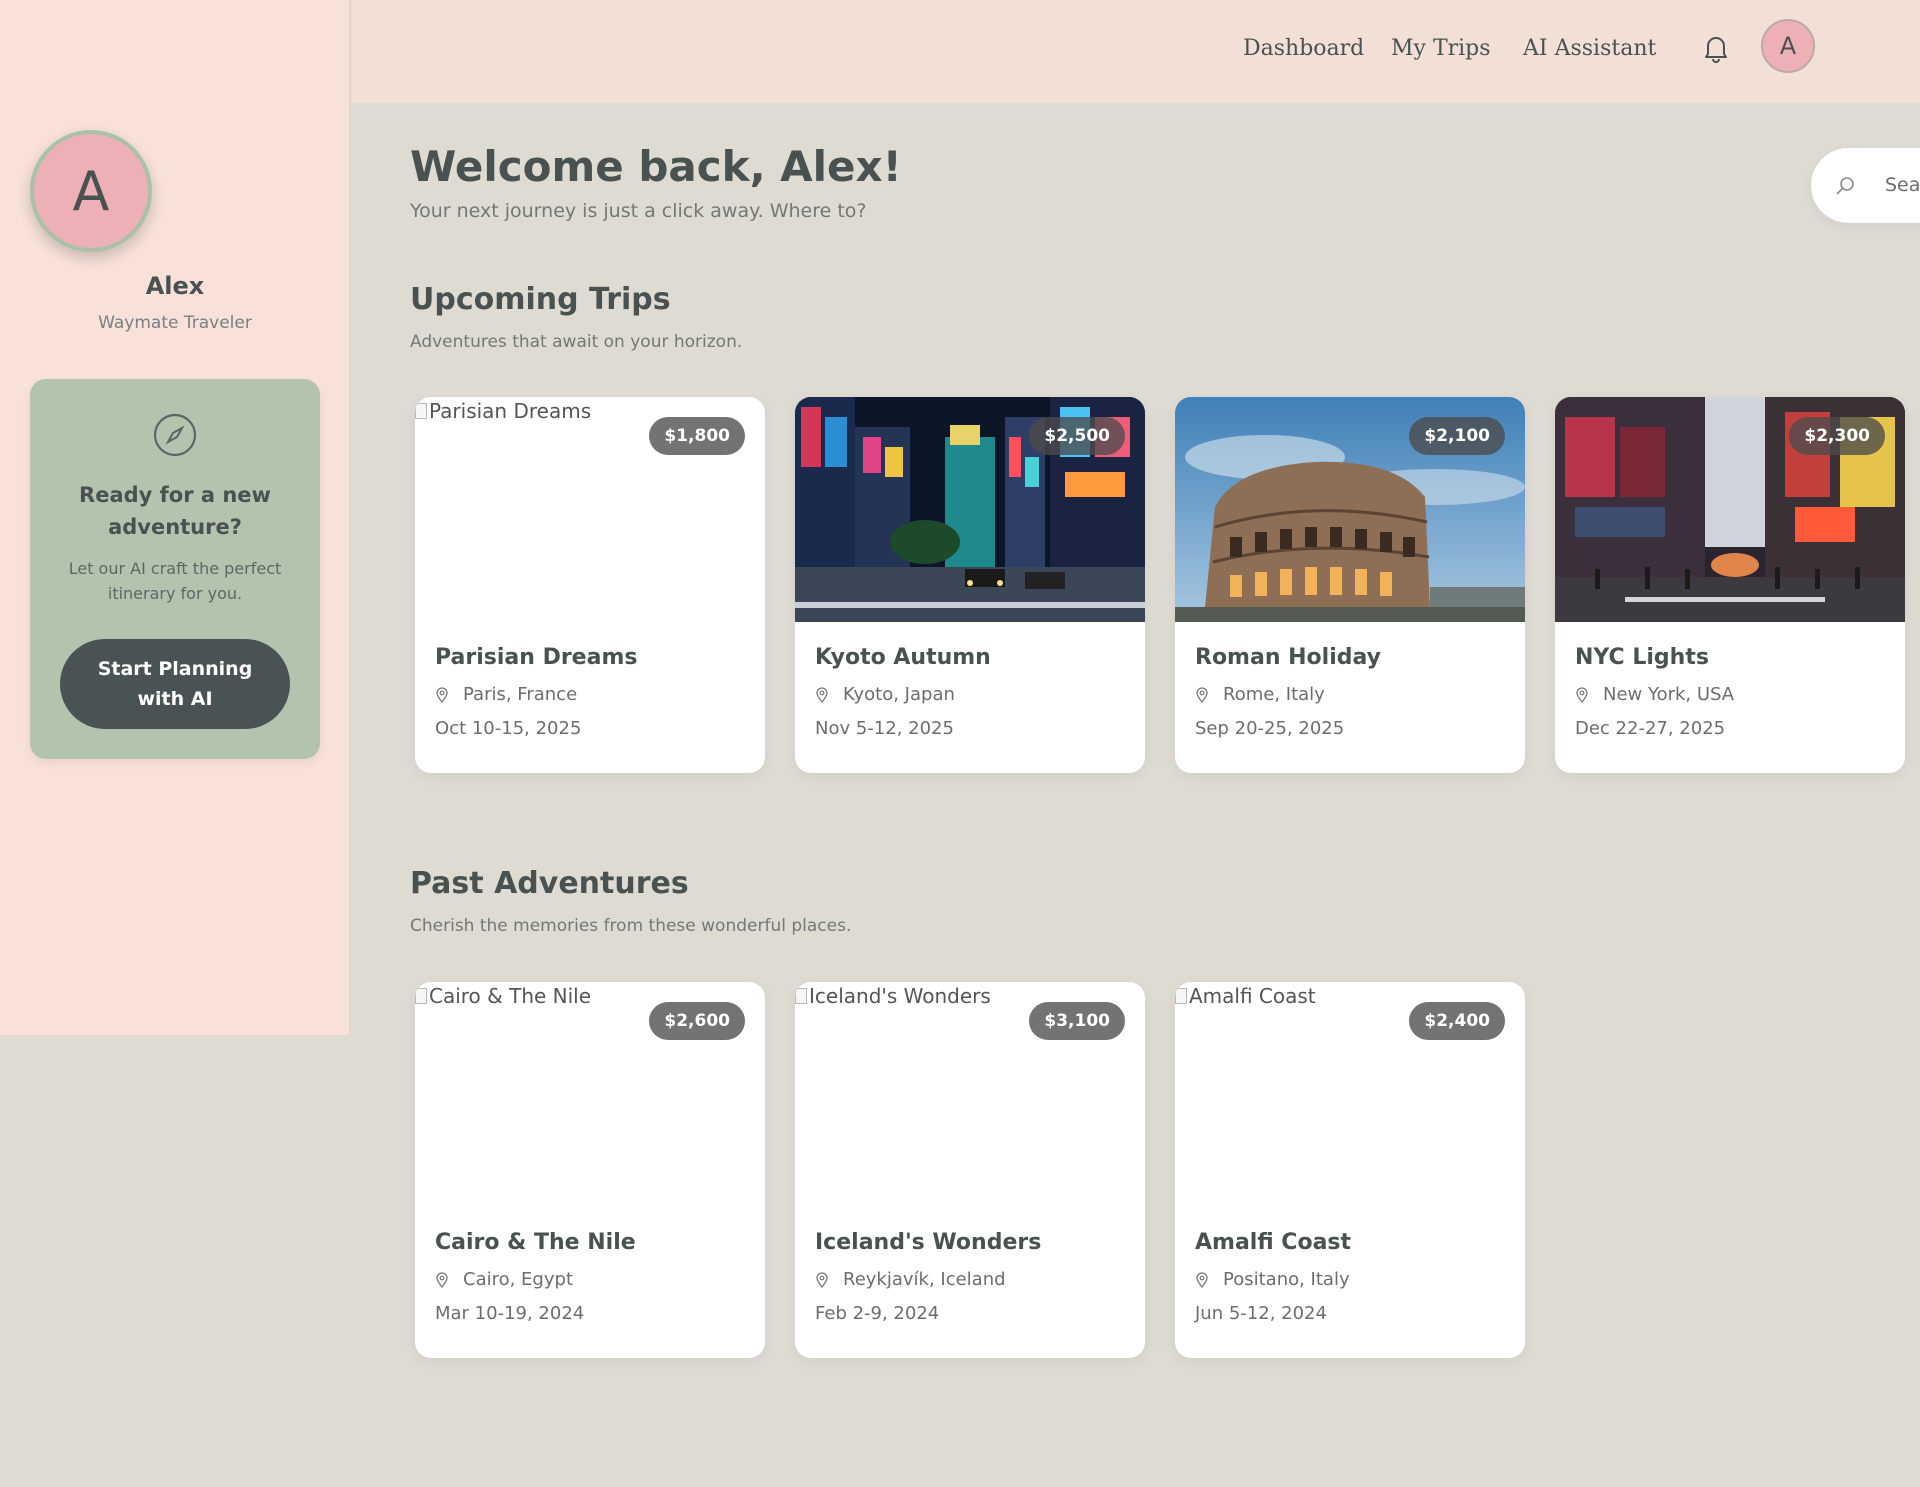  Describe the element at coordinates (1457, 436) in the screenshot. I see `price-badge: $2,100` at that location.